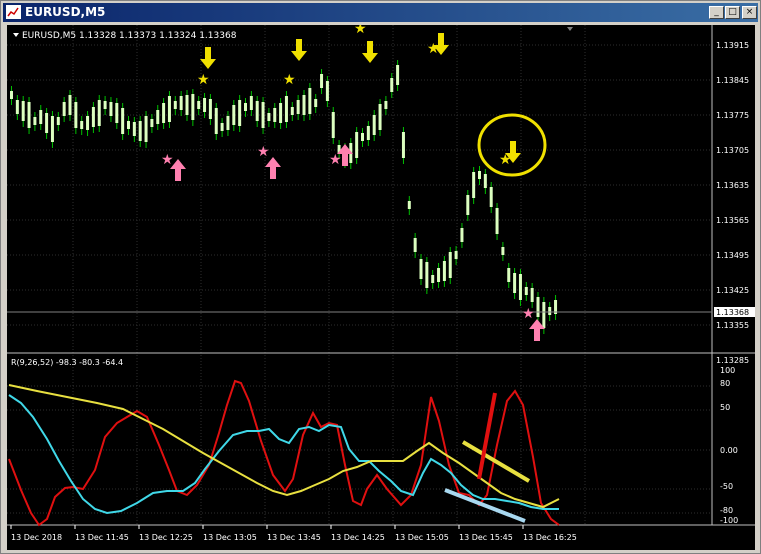  I want to click on chart-window-icon, so click(13, 12).